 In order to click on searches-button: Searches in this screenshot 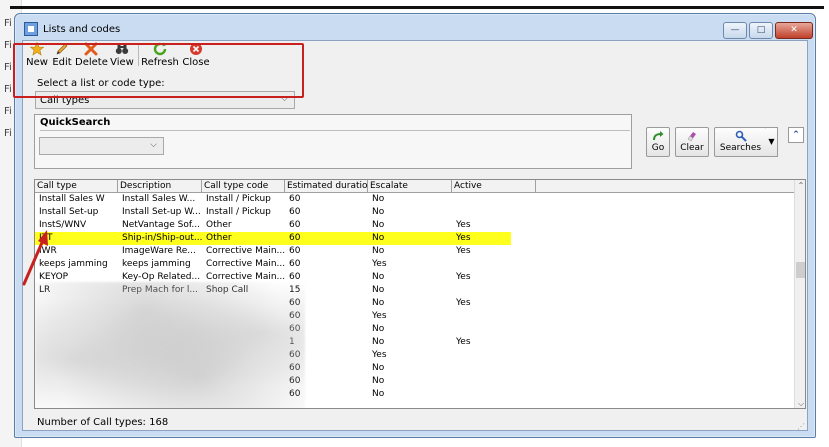, I will do `click(740, 142)`.